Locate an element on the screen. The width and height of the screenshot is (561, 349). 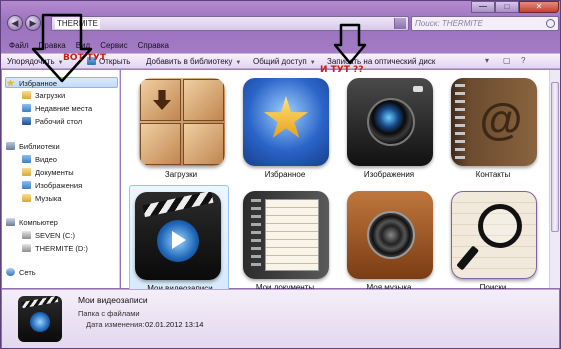
help-icon: ? is located at coordinates (523, 60).